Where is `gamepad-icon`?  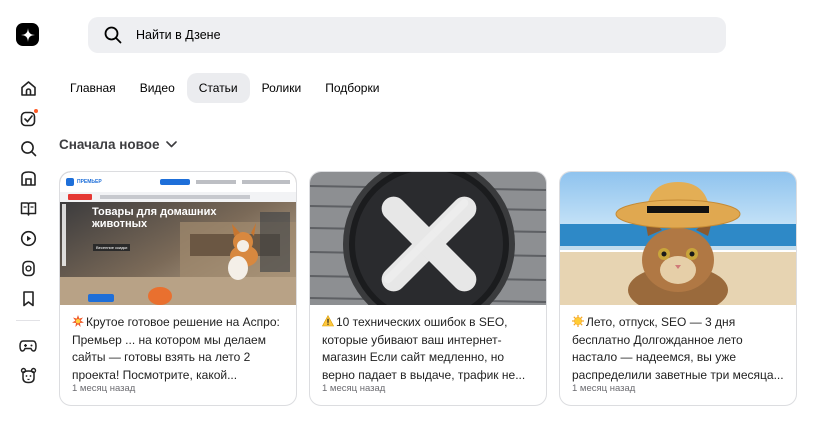 gamepad-icon is located at coordinates (28, 345).